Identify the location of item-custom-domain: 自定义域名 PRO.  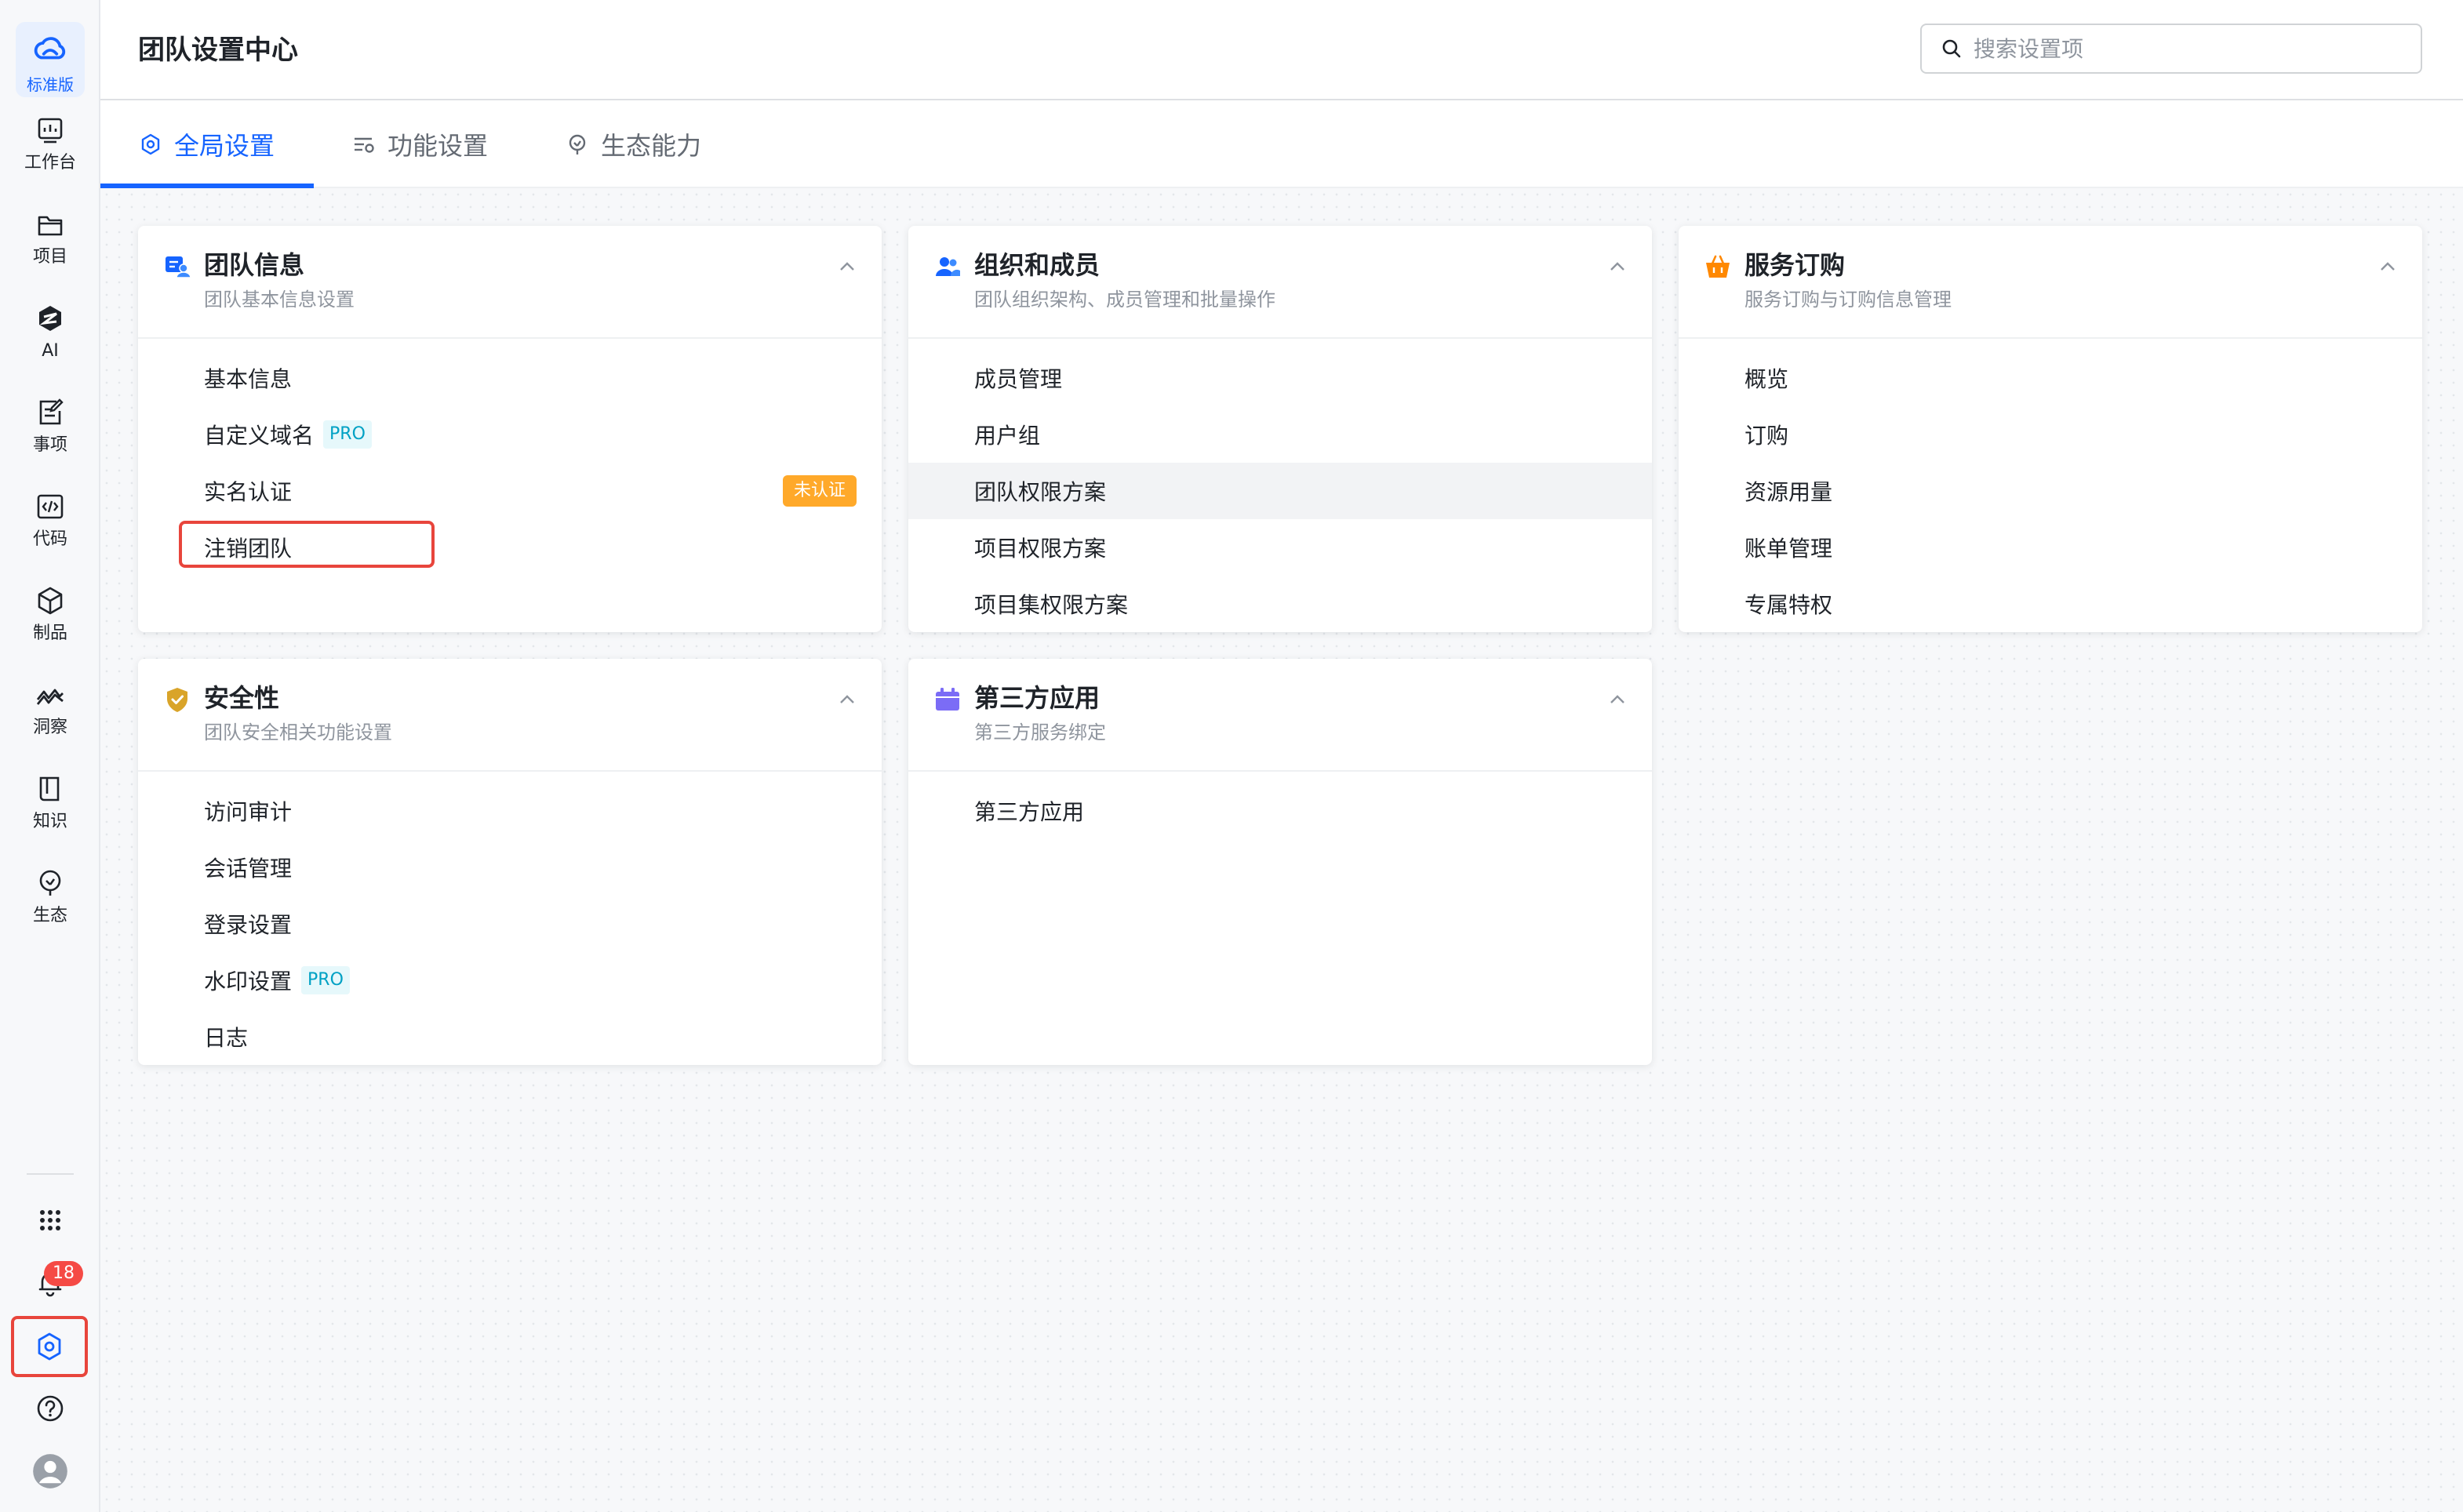
(510, 434).